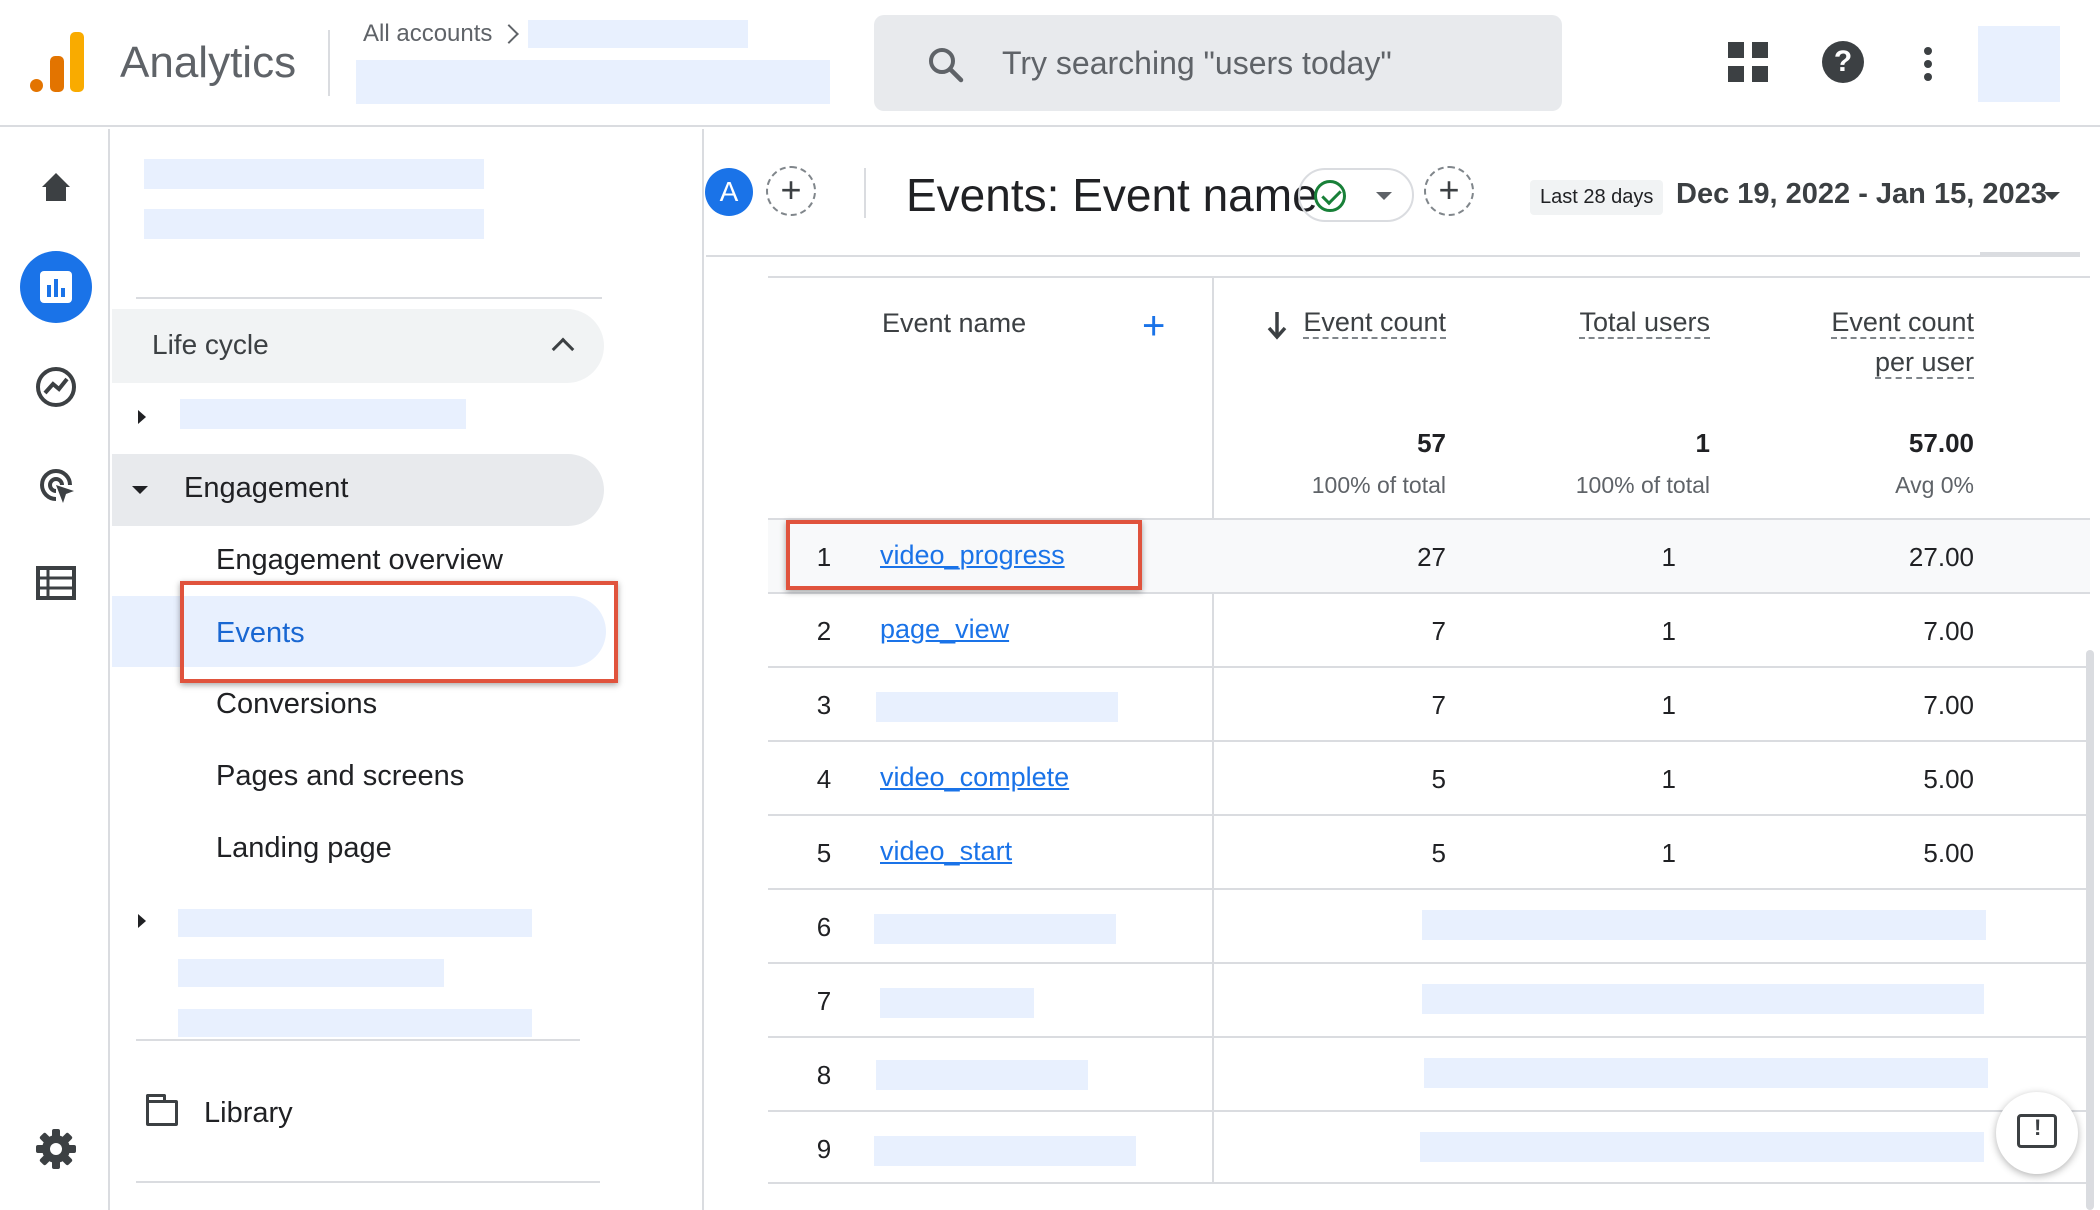  Describe the element at coordinates (954, 323) in the screenshot. I see `dimension-header: Event name` at that location.